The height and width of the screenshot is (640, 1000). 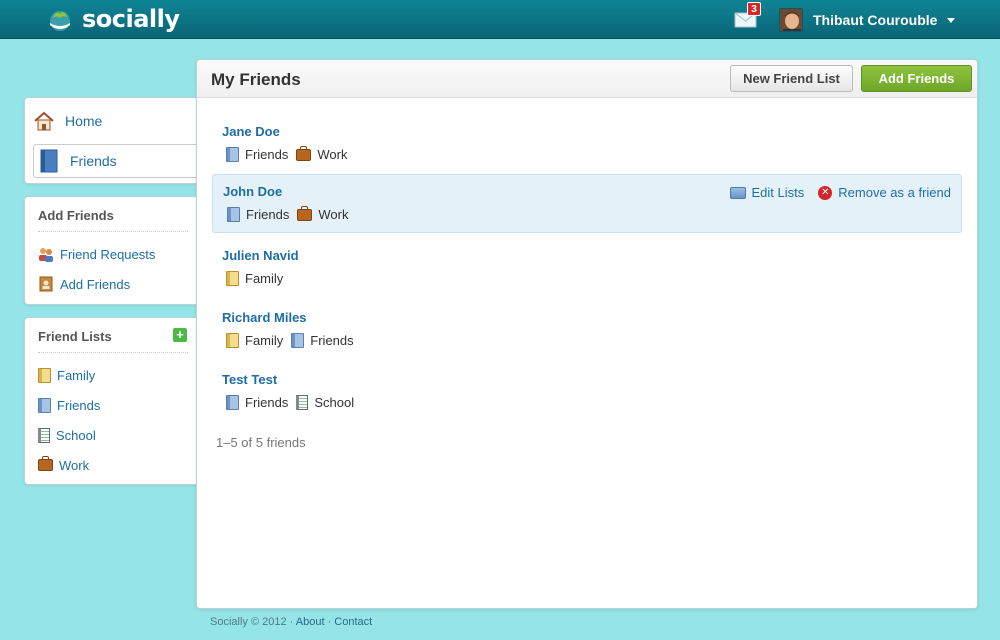 I want to click on sidebar-item-school: School, so click(x=67, y=435).